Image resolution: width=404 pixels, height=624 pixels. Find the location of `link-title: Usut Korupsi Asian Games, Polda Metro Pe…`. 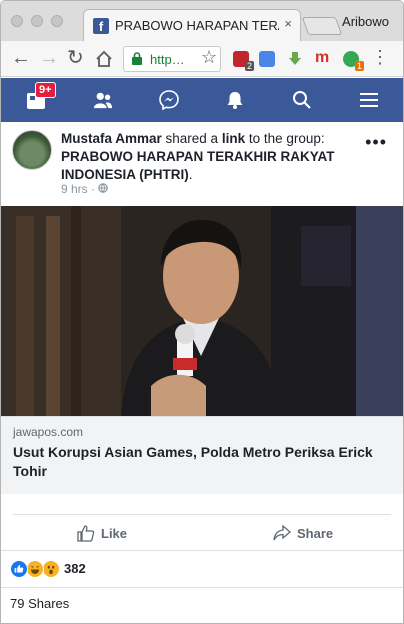

link-title: Usut Korupsi Asian Games, Polda Metro Pe… is located at coordinates (203, 462).